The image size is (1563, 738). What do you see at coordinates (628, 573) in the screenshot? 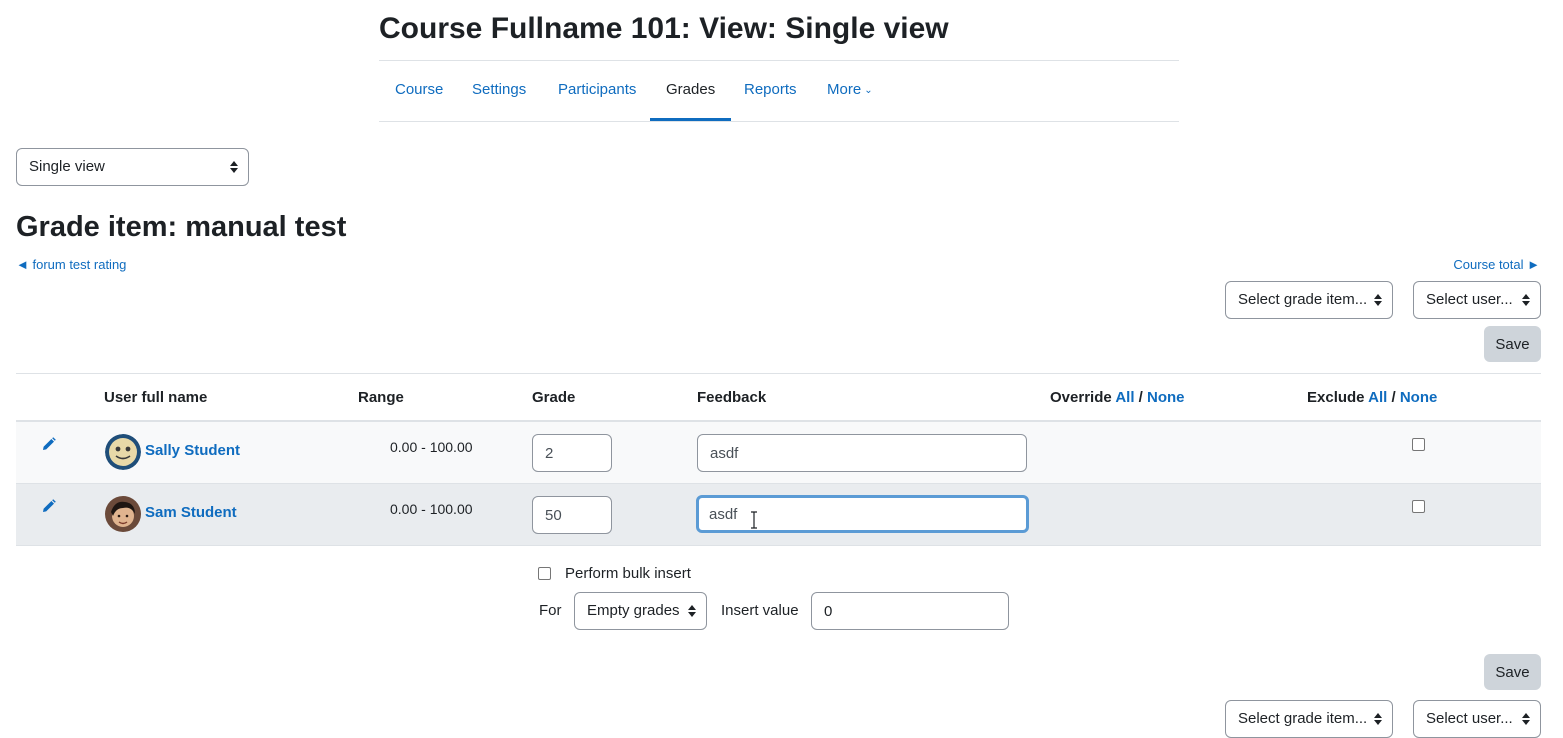
I see `bulk-insert-label: Perform bulk insert` at bounding box center [628, 573].